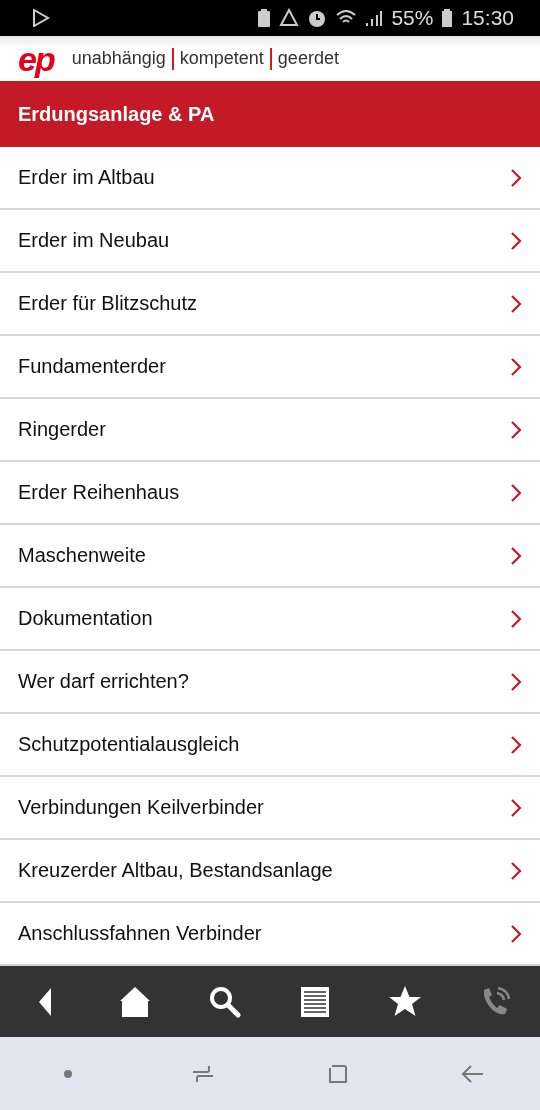 This screenshot has height=1110, width=540. What do you see at coordinates (270, 430) in the screenshot?
I see `menu-item: Ringerder` at bounding box center [270, 430].